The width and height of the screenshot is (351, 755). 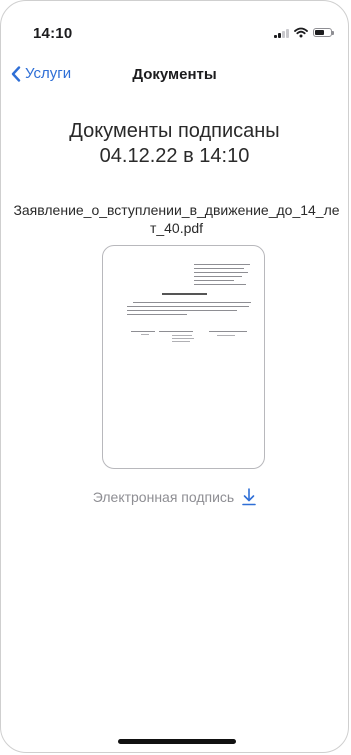 I want to click on home-indicator, so click(x=177, y=741).